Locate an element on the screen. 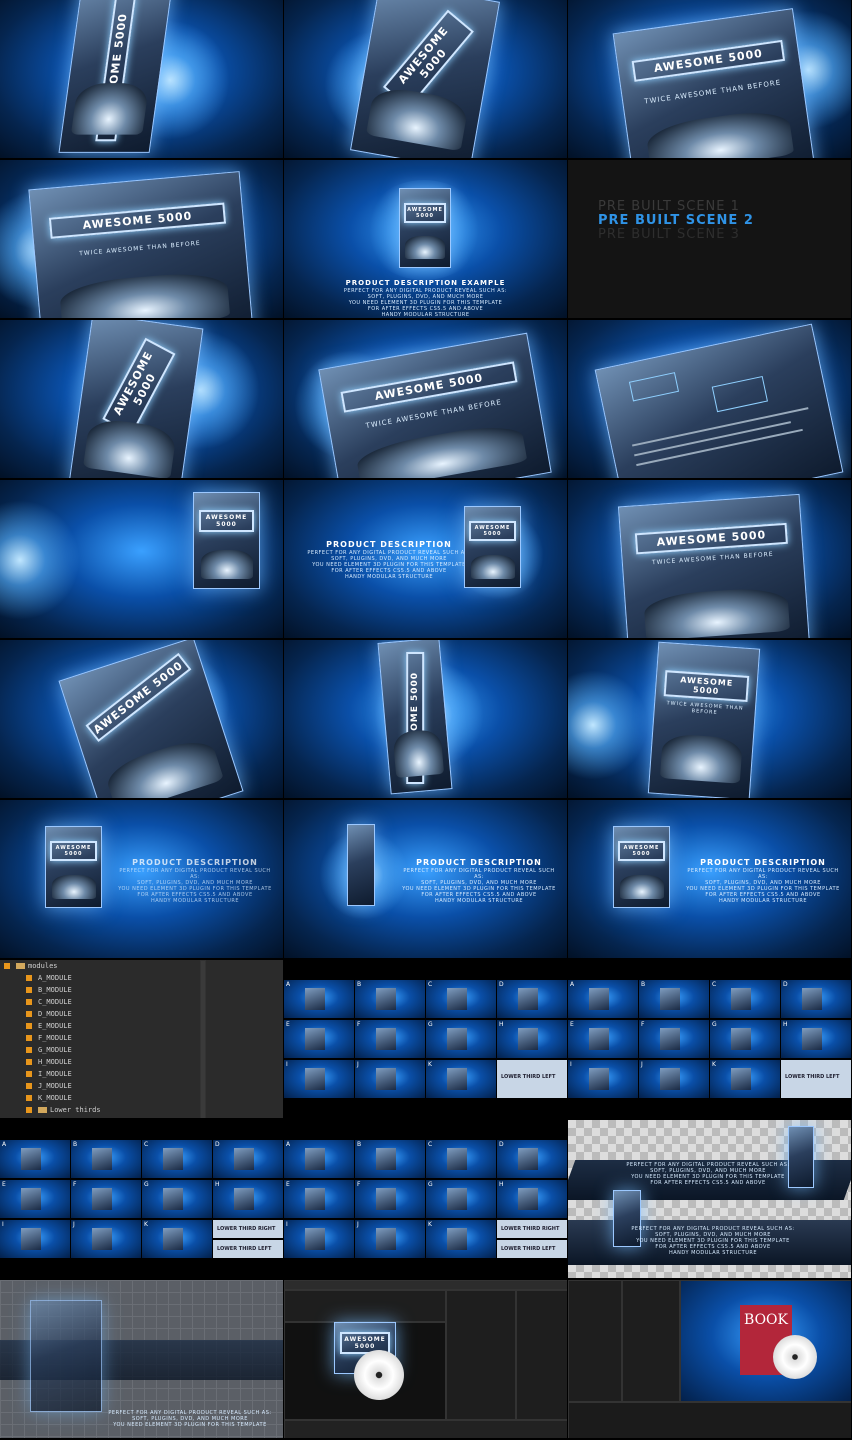 This screenshot has height=1440, width=852. frame-21-mosaic: A B C D E F G H I J K LOWER THIRD LEFT is located at coordinates (709, 1039).